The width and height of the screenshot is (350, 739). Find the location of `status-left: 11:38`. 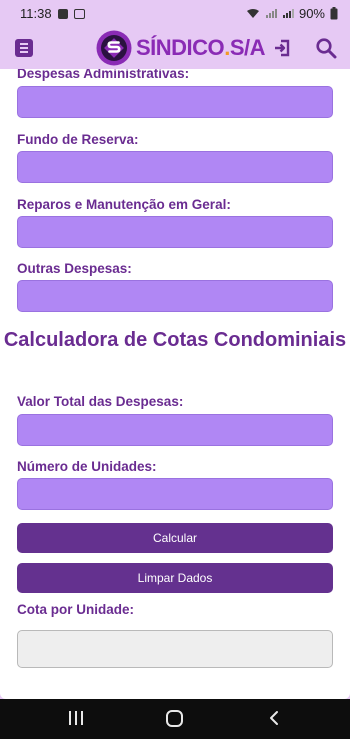

status-left: 11:38 is located at coordinates (52, 13).